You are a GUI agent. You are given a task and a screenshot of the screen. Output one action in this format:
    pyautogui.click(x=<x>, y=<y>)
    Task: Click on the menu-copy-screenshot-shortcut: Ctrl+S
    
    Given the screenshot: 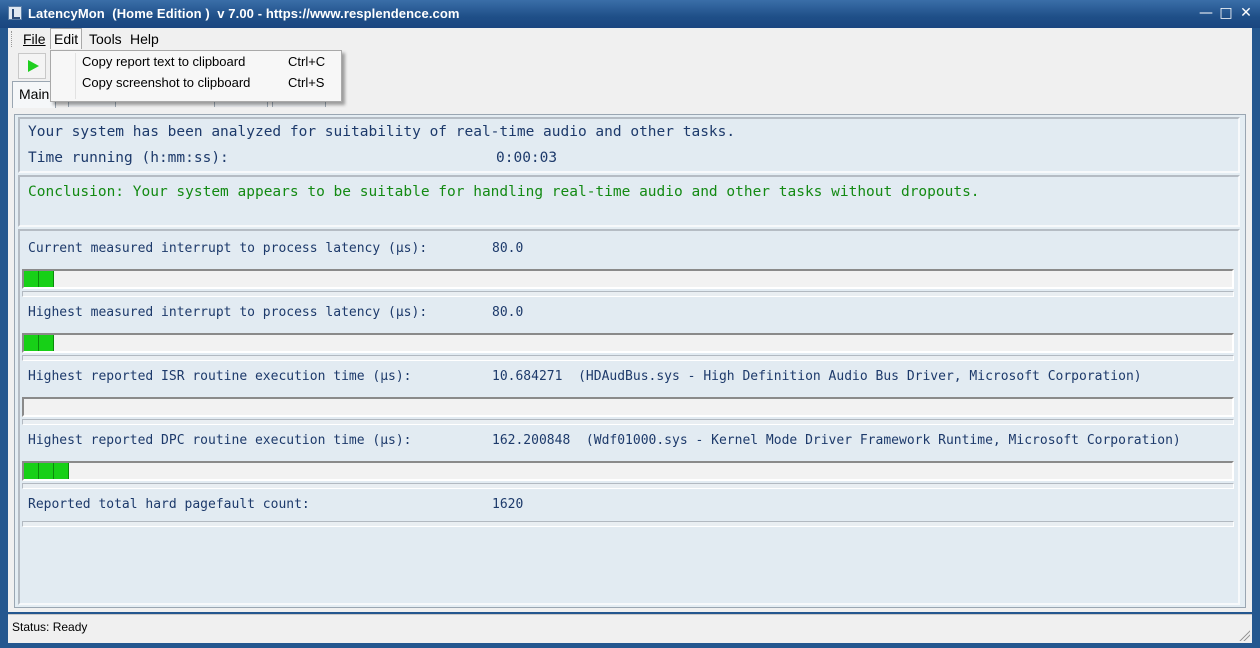 What is the action you would take?
    pyautogui.click(x=306, y=82)
    